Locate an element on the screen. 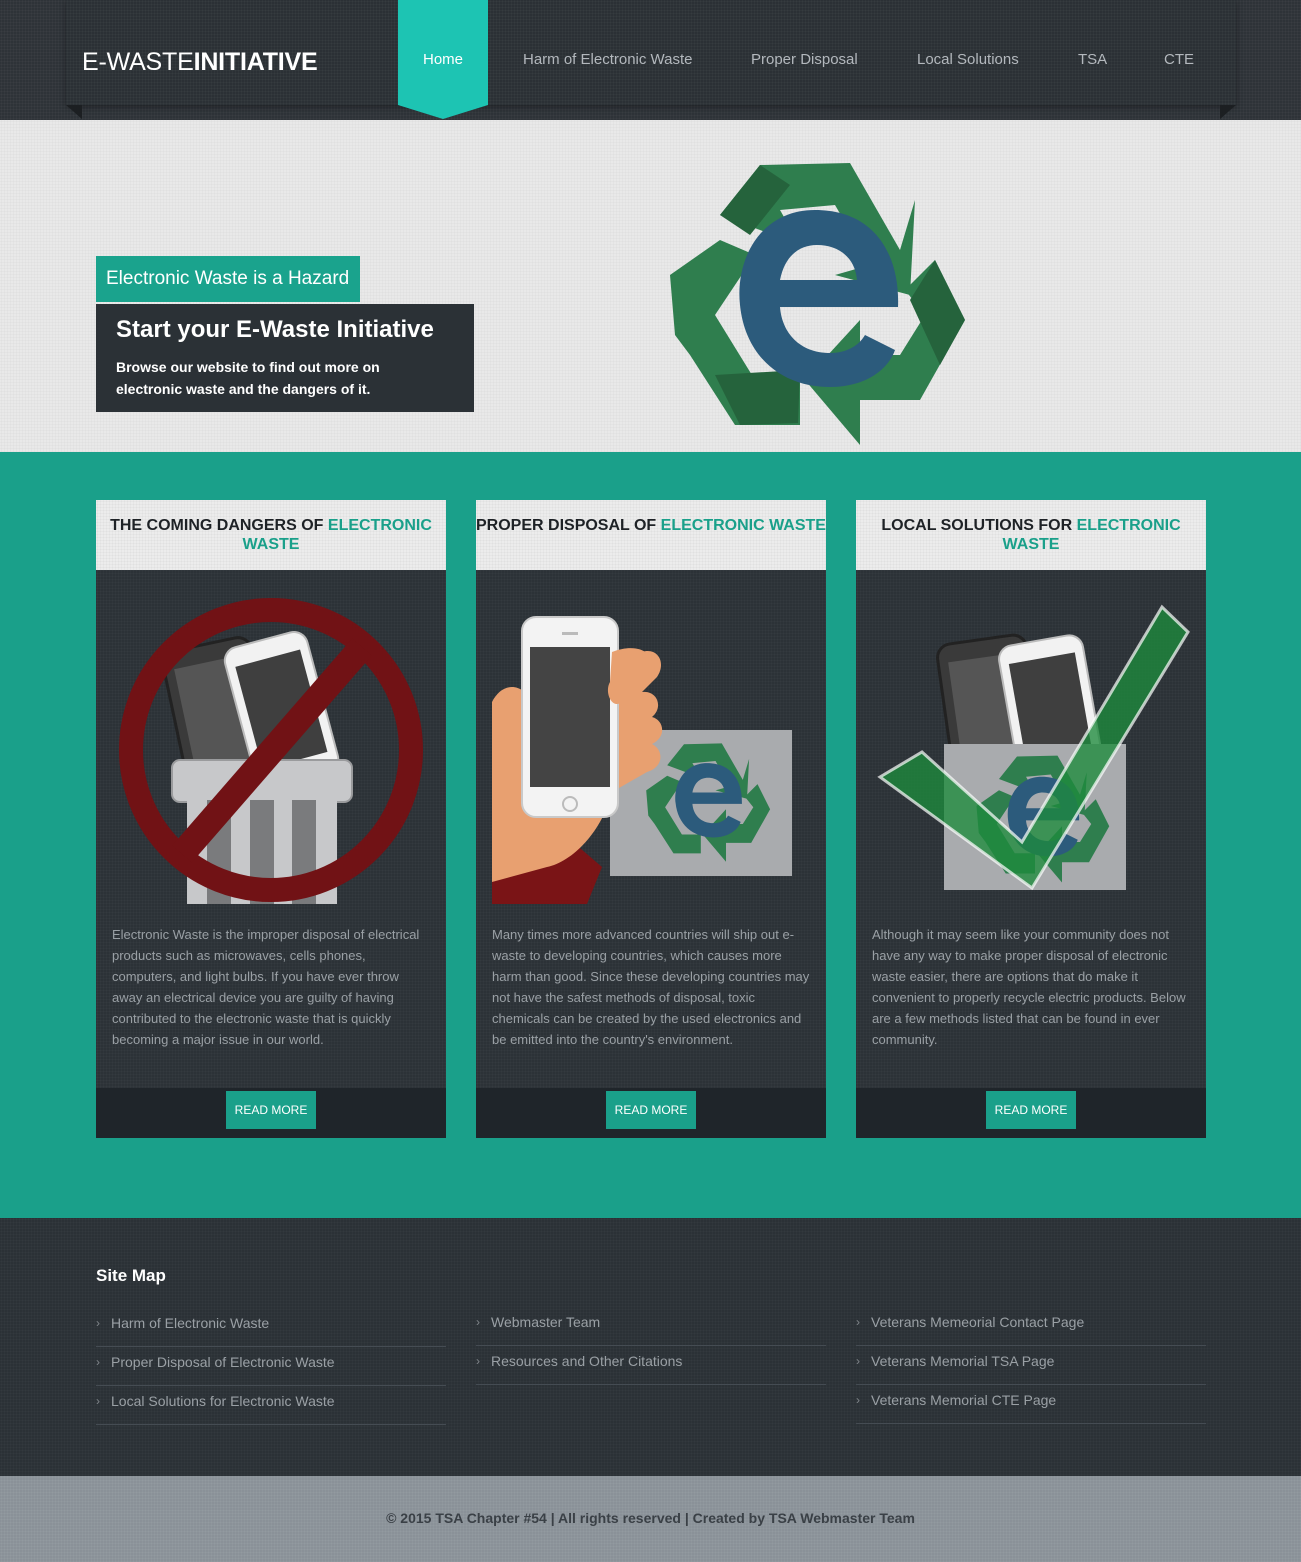 The image size is (1301, 1562). logo-text-bold: INITIATIVE is located at coordinates (255, 62).